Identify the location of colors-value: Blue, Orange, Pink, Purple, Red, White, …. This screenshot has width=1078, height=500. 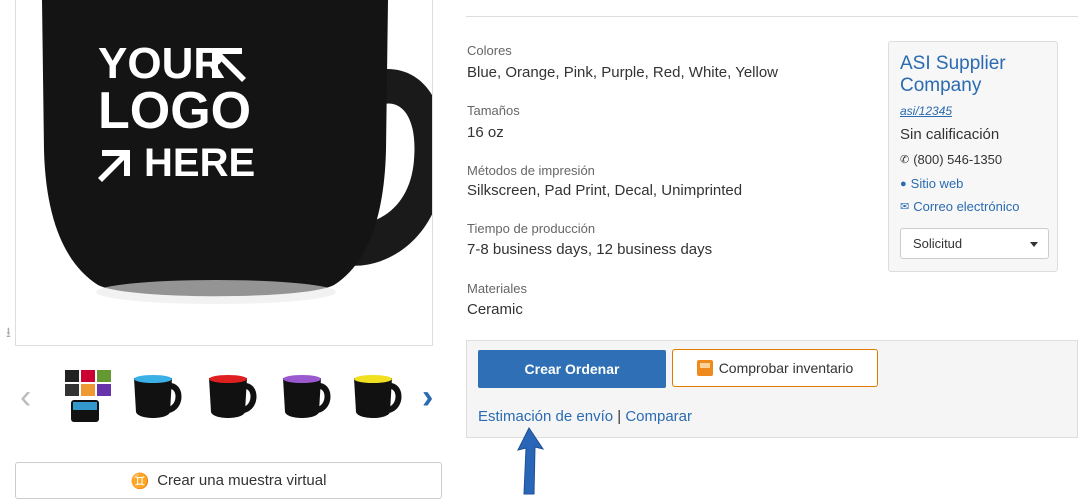
(623, 72).